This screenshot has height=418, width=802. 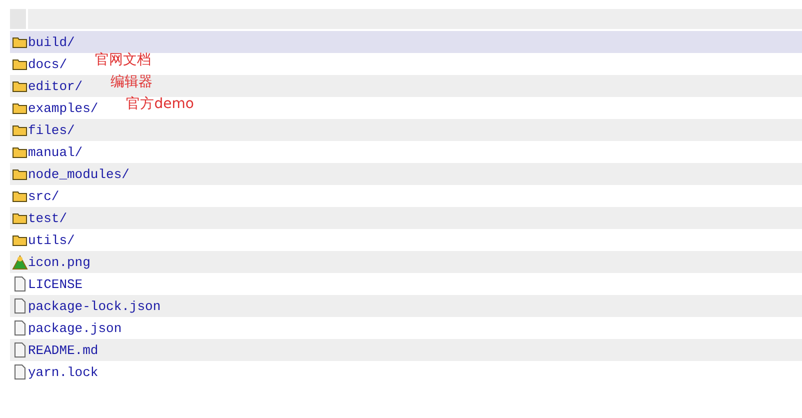 I want to click on file-link: yarn.lock, so click(x=63, y=372).